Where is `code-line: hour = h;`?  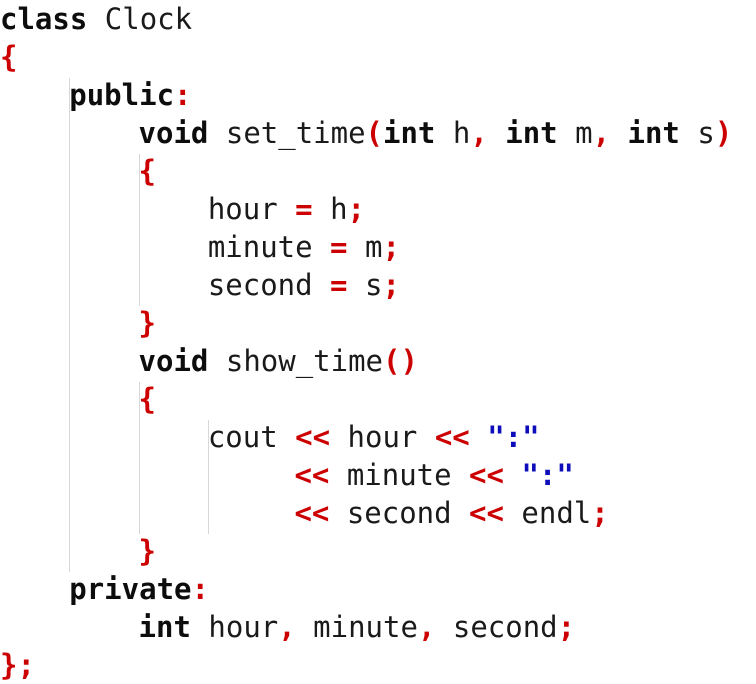
code-line: hour = h; is located at coordinates (378, 209).